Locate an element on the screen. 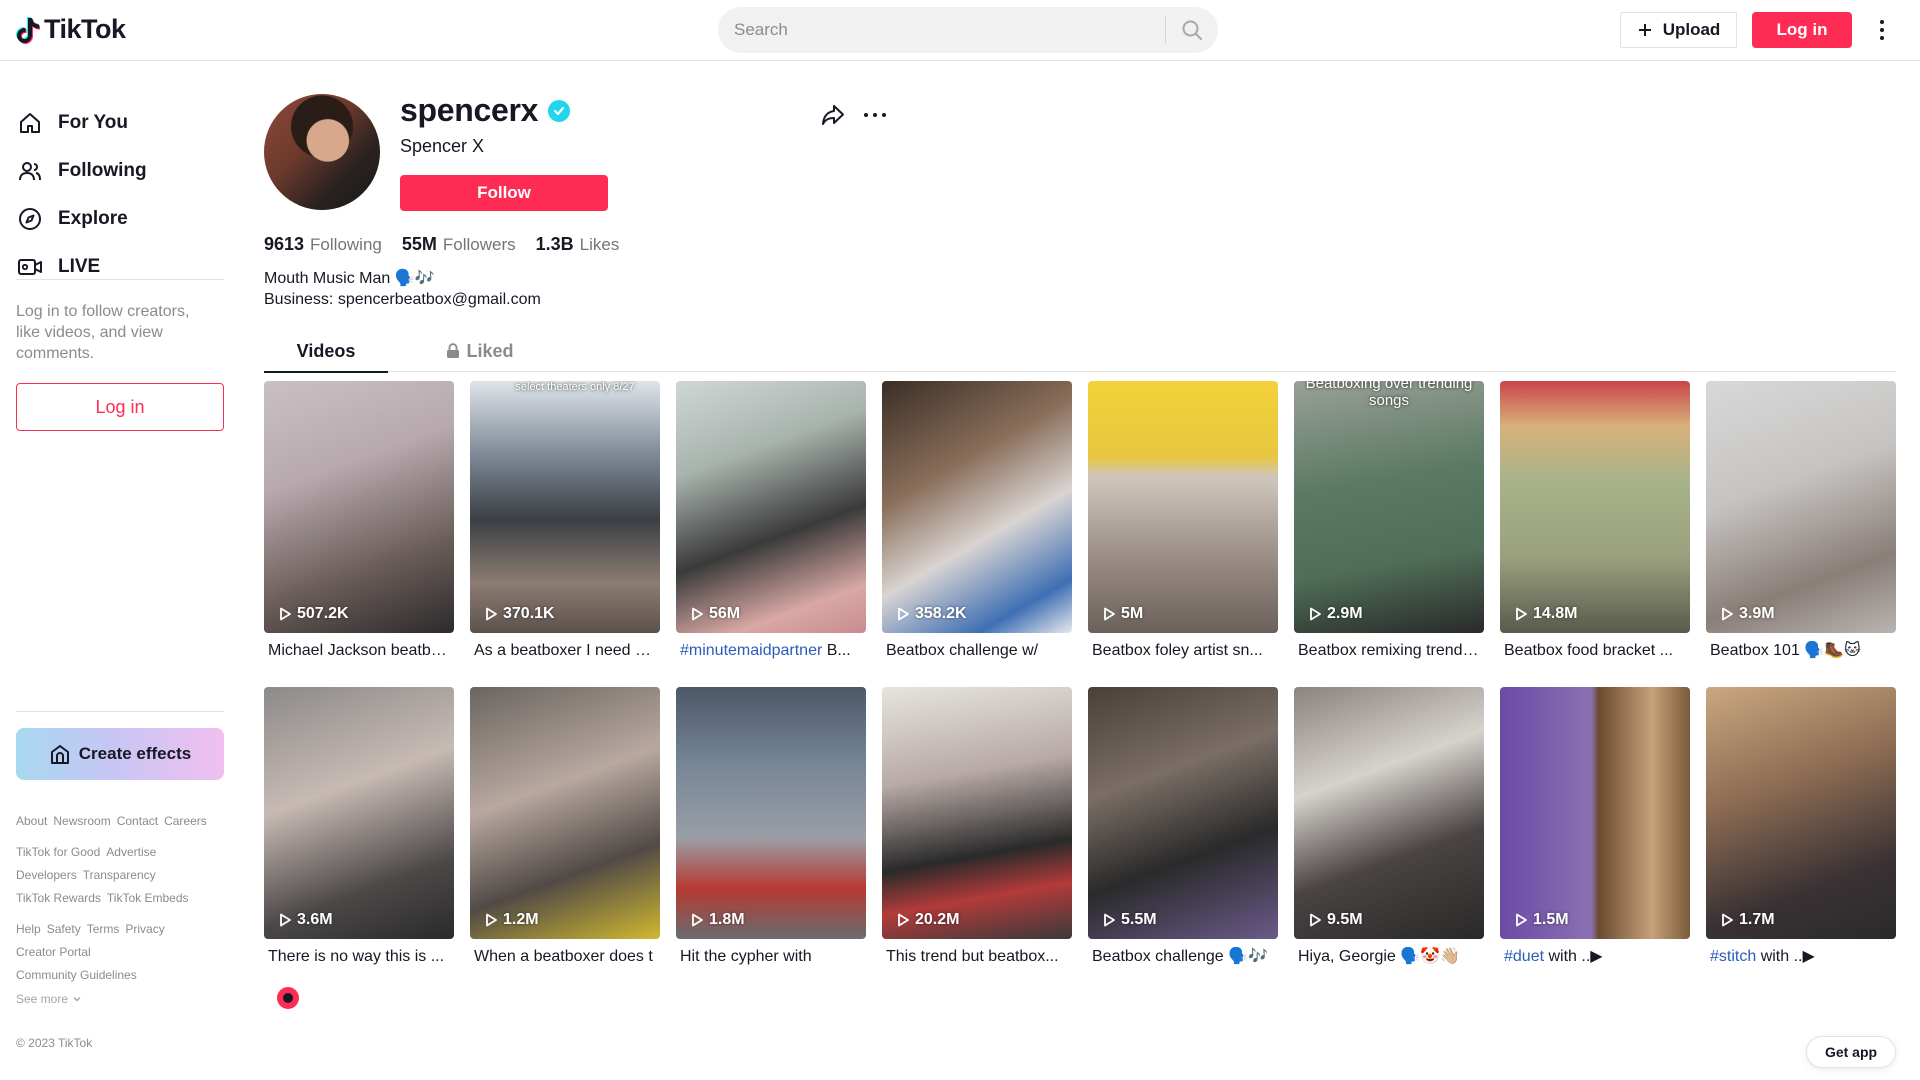 Image resolution: width=1920 pixels, height=1080 pixels. chevron-down-icon is located at coordinates (77, 999).